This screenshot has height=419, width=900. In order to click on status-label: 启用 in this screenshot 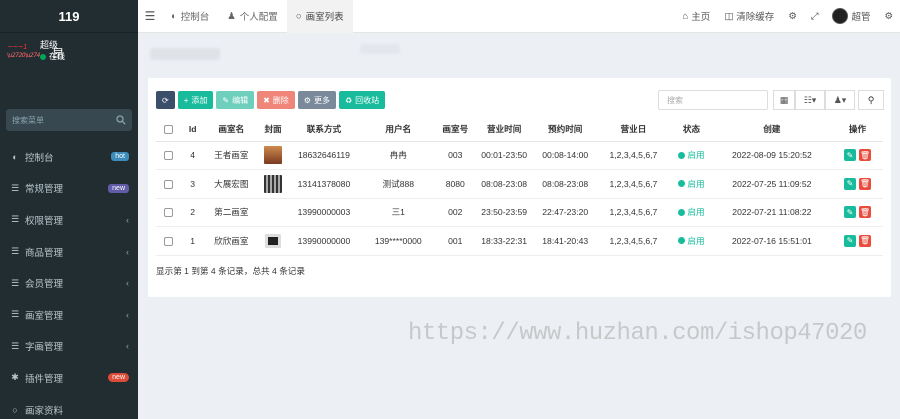, I will do `click(696, 240)`.